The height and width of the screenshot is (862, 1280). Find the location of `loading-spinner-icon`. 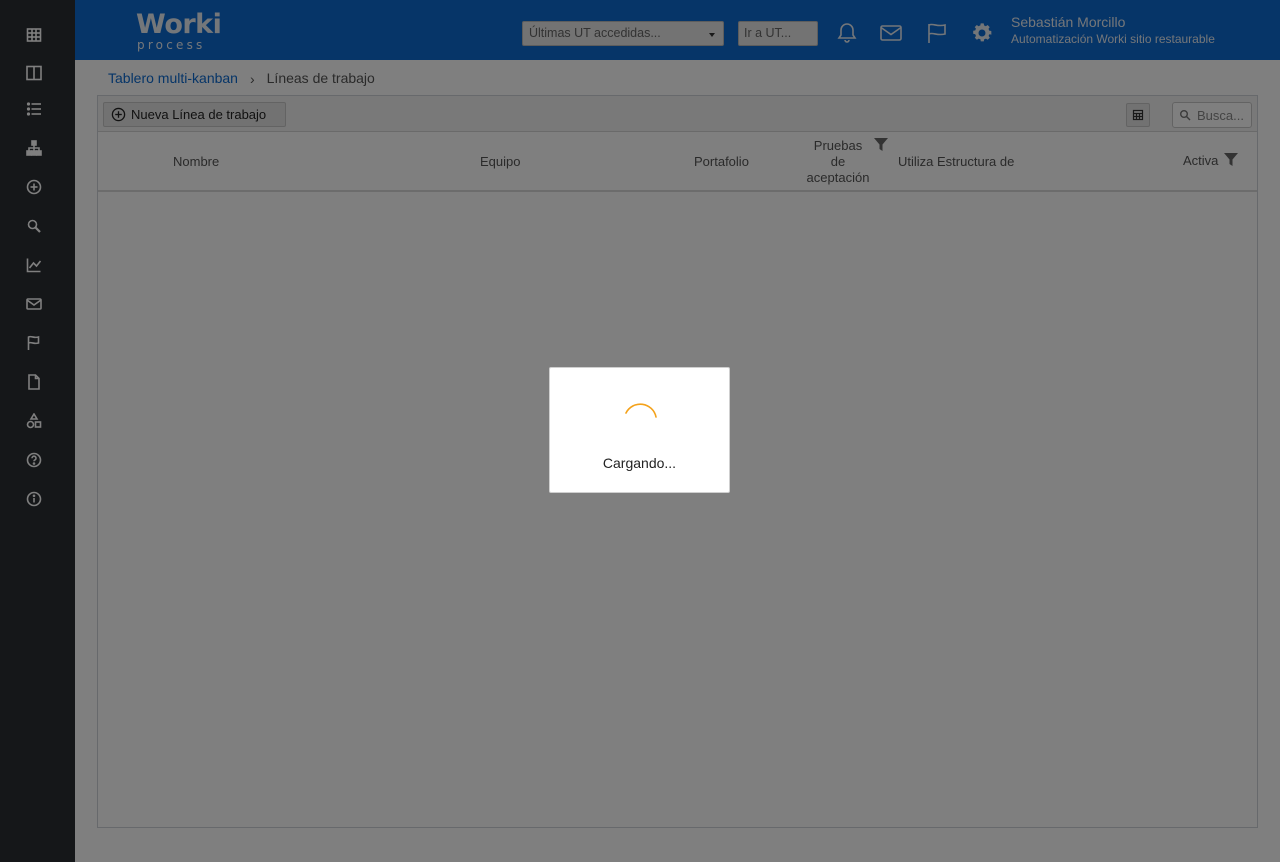

loading-spinner-icon is located at coordinates (641, 410).